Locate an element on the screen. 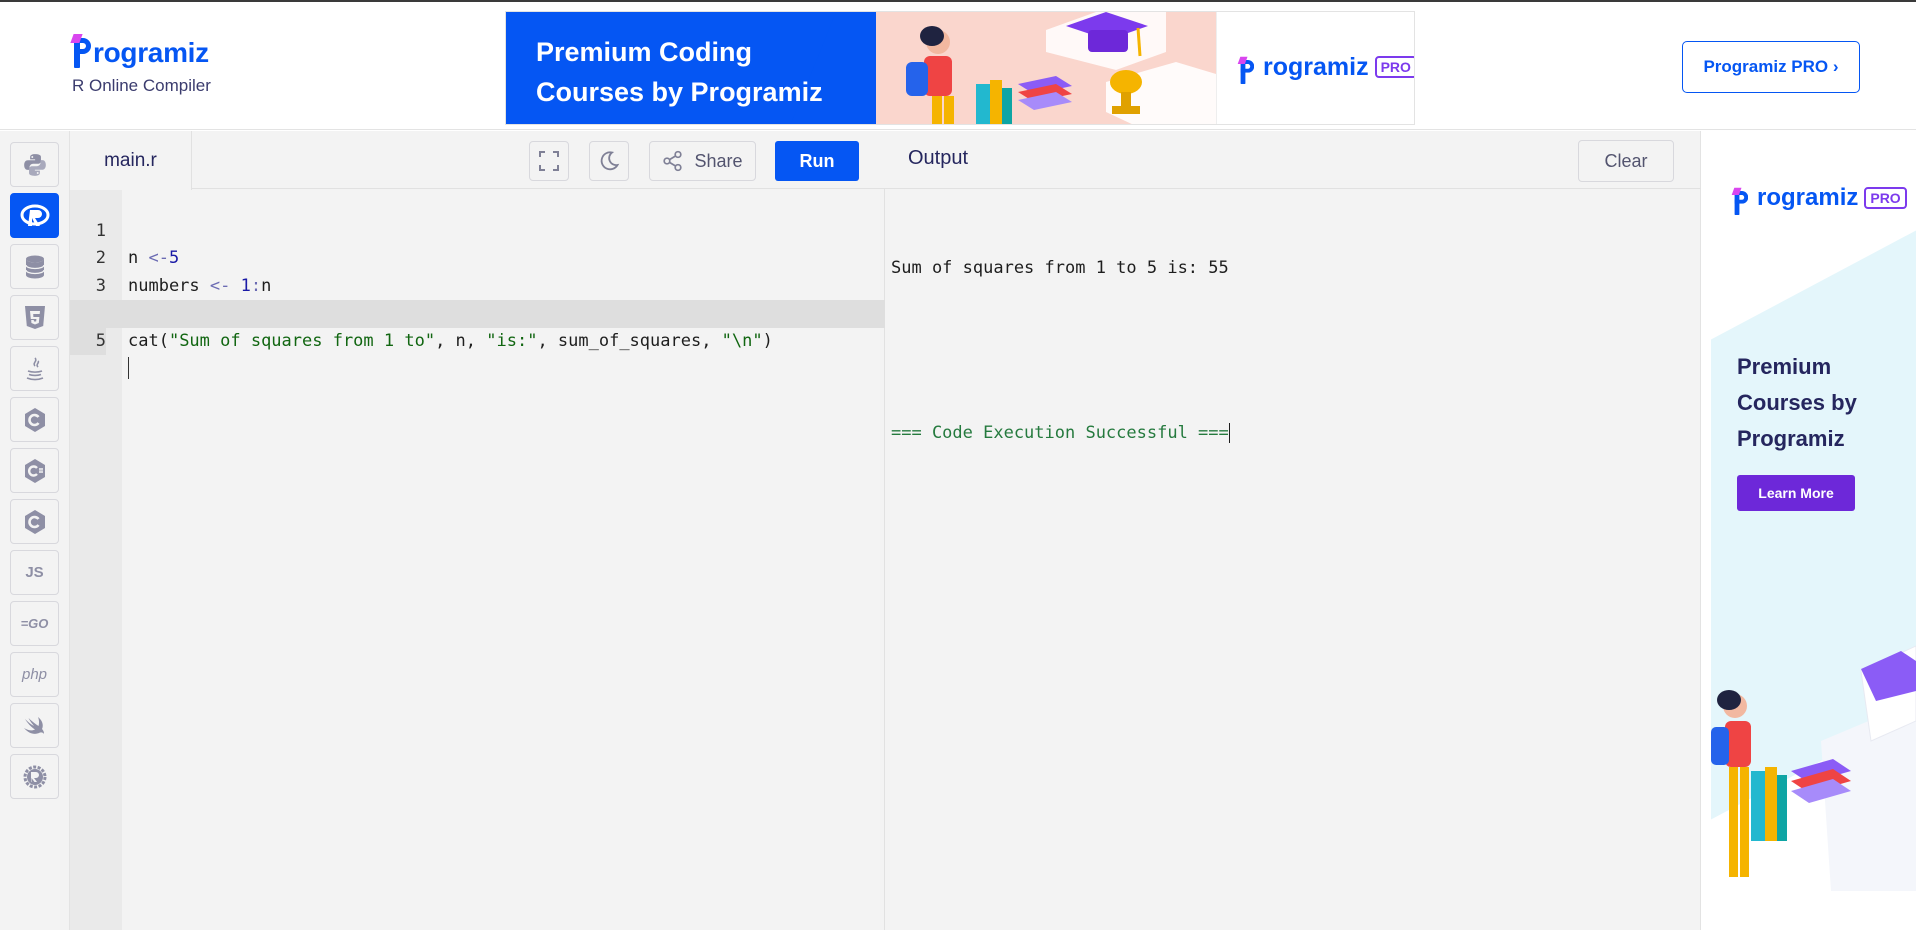  learn-more-button: Learn More is located at coordinates (1796, 493).